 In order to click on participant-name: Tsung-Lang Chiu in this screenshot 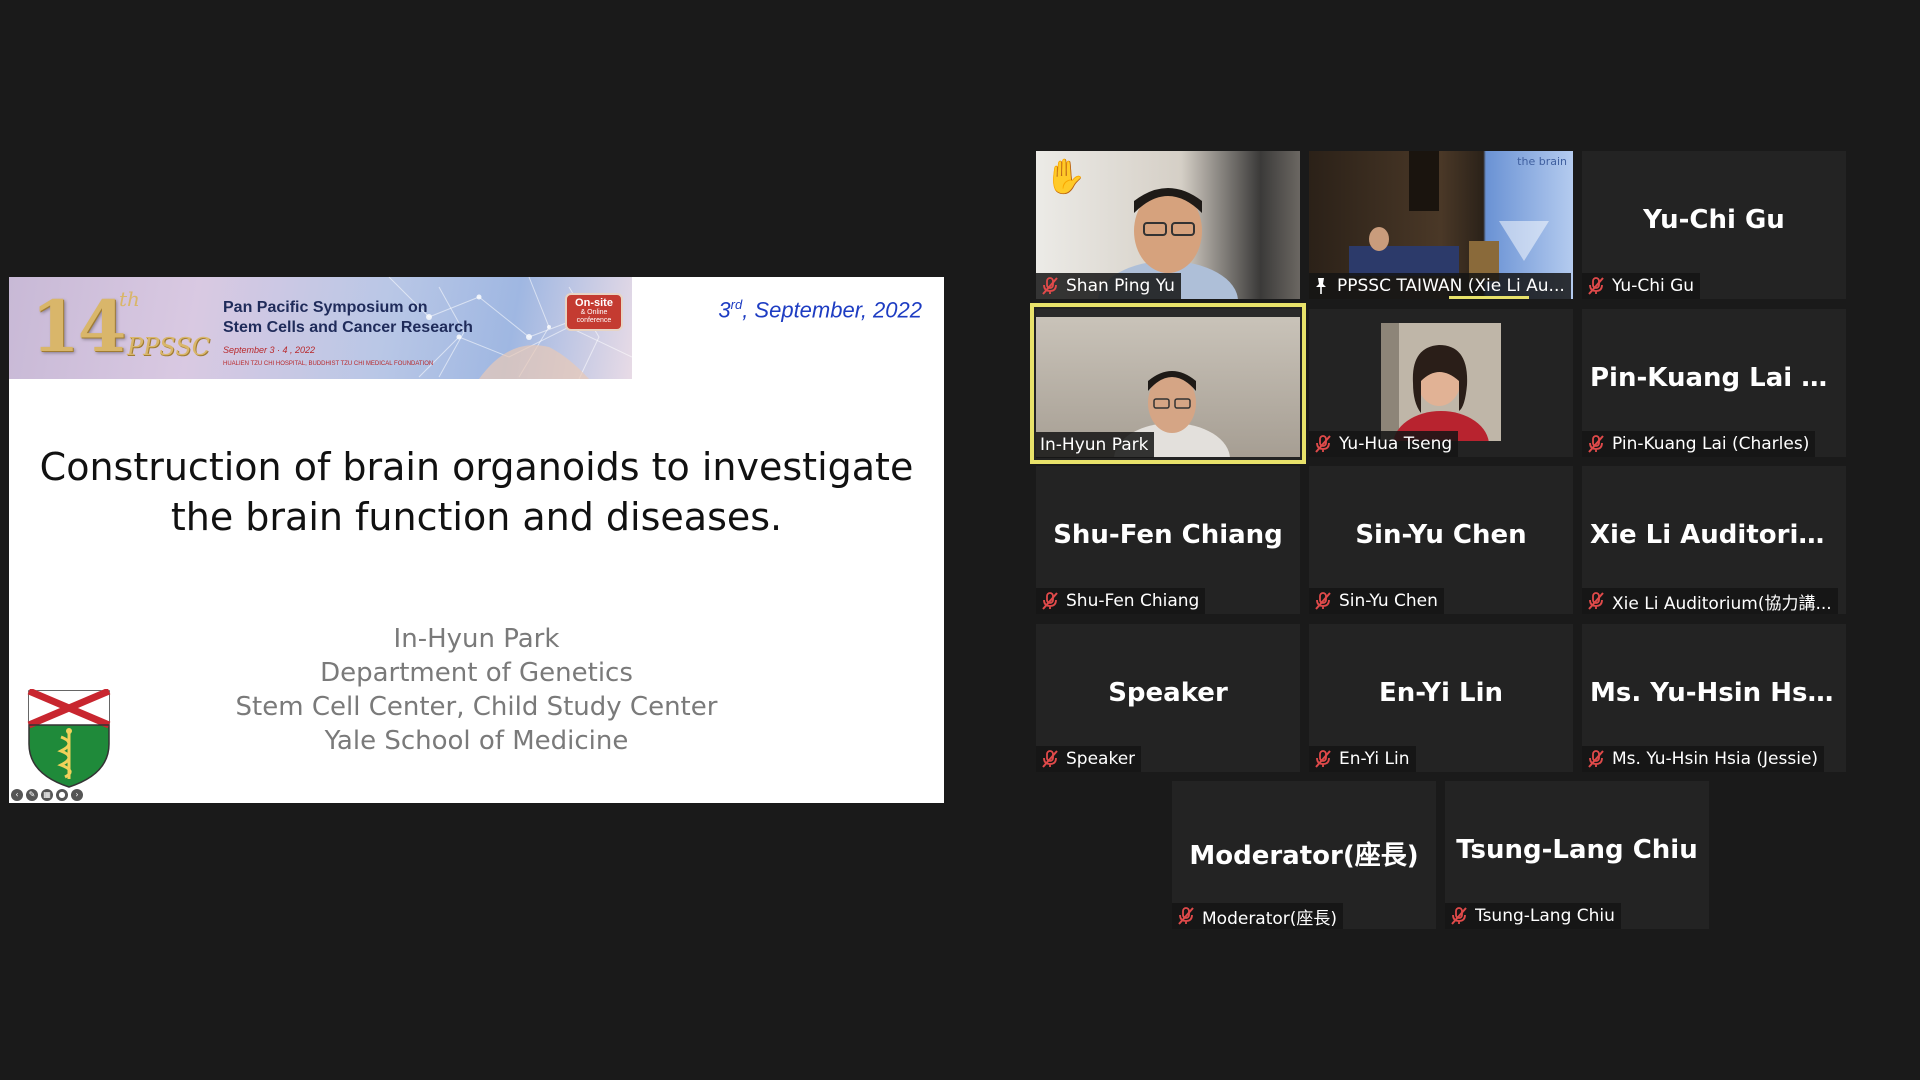, I will do `click(1545, 916)`.